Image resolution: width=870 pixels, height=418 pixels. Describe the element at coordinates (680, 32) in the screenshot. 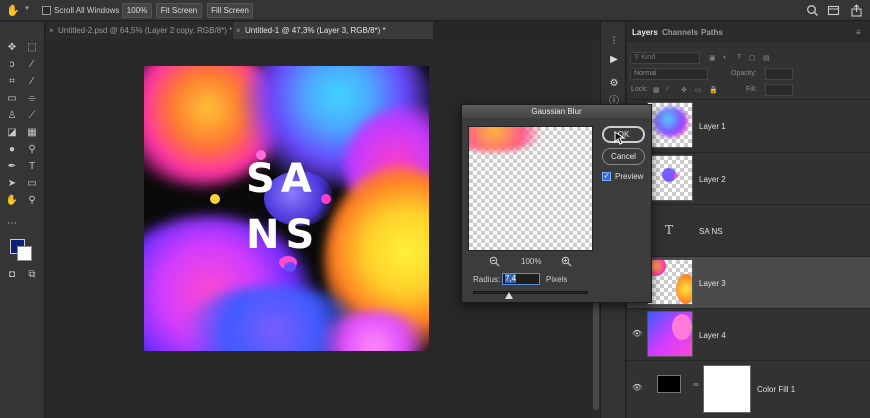

I see `tab-channels: Channels` at that location.